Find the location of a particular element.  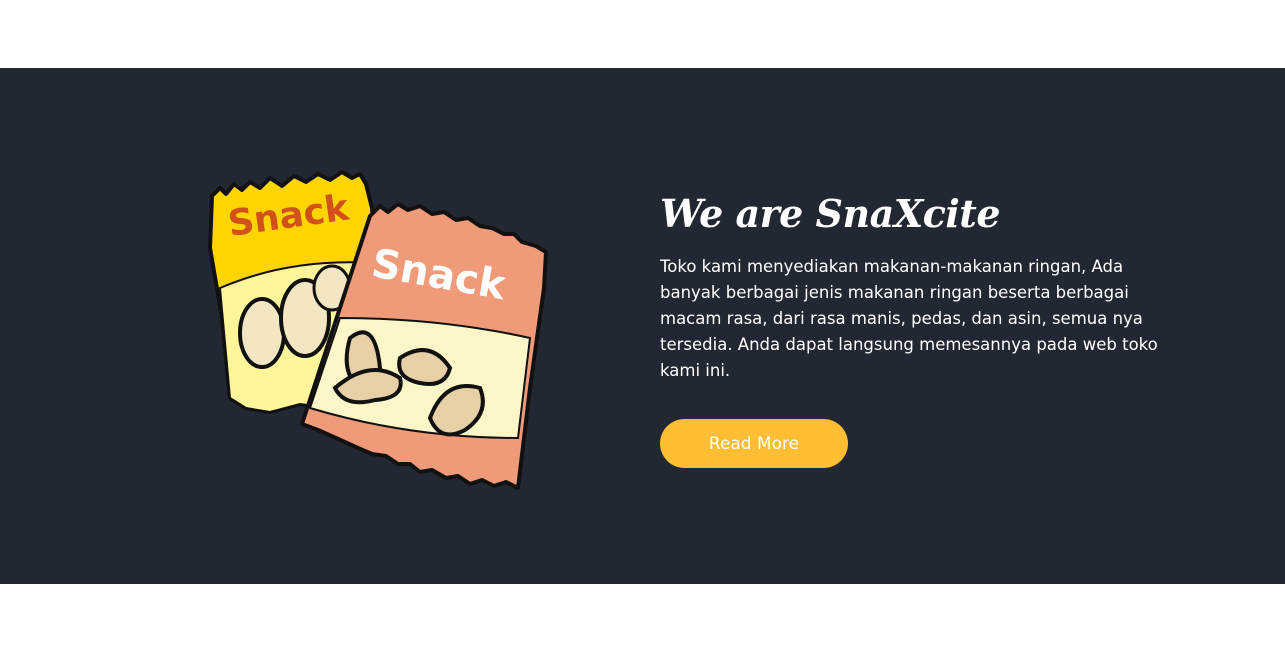

about-heading: We are SnaXcite is located at coordinates (830, 213).